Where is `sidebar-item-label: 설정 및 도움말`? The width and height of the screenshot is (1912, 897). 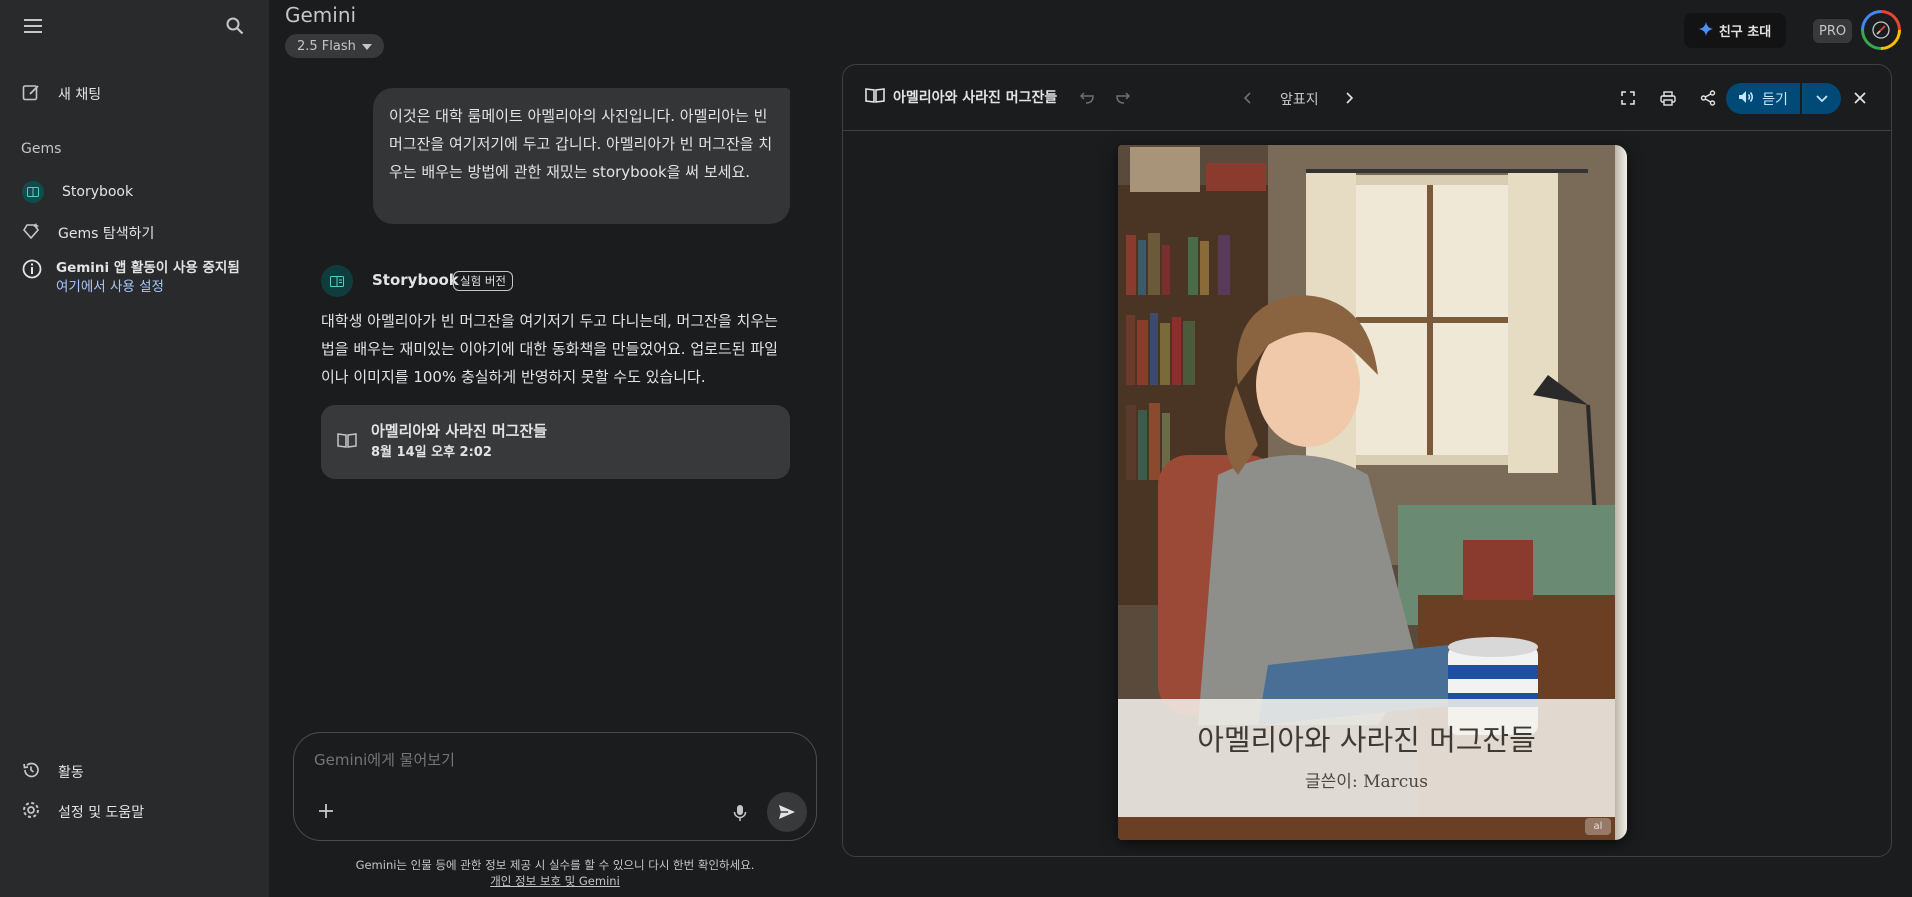 sidebar-item-label: 설정 및 도움말 is located at coordinates (101, 813).